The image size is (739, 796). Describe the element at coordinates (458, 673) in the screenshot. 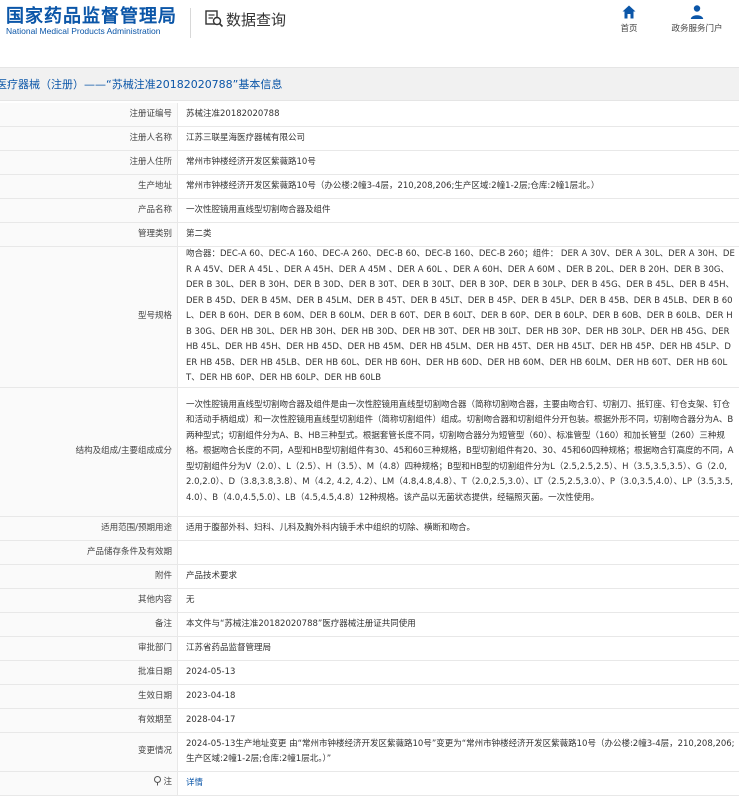

I see `row-value: 2024-05-13` at that location.